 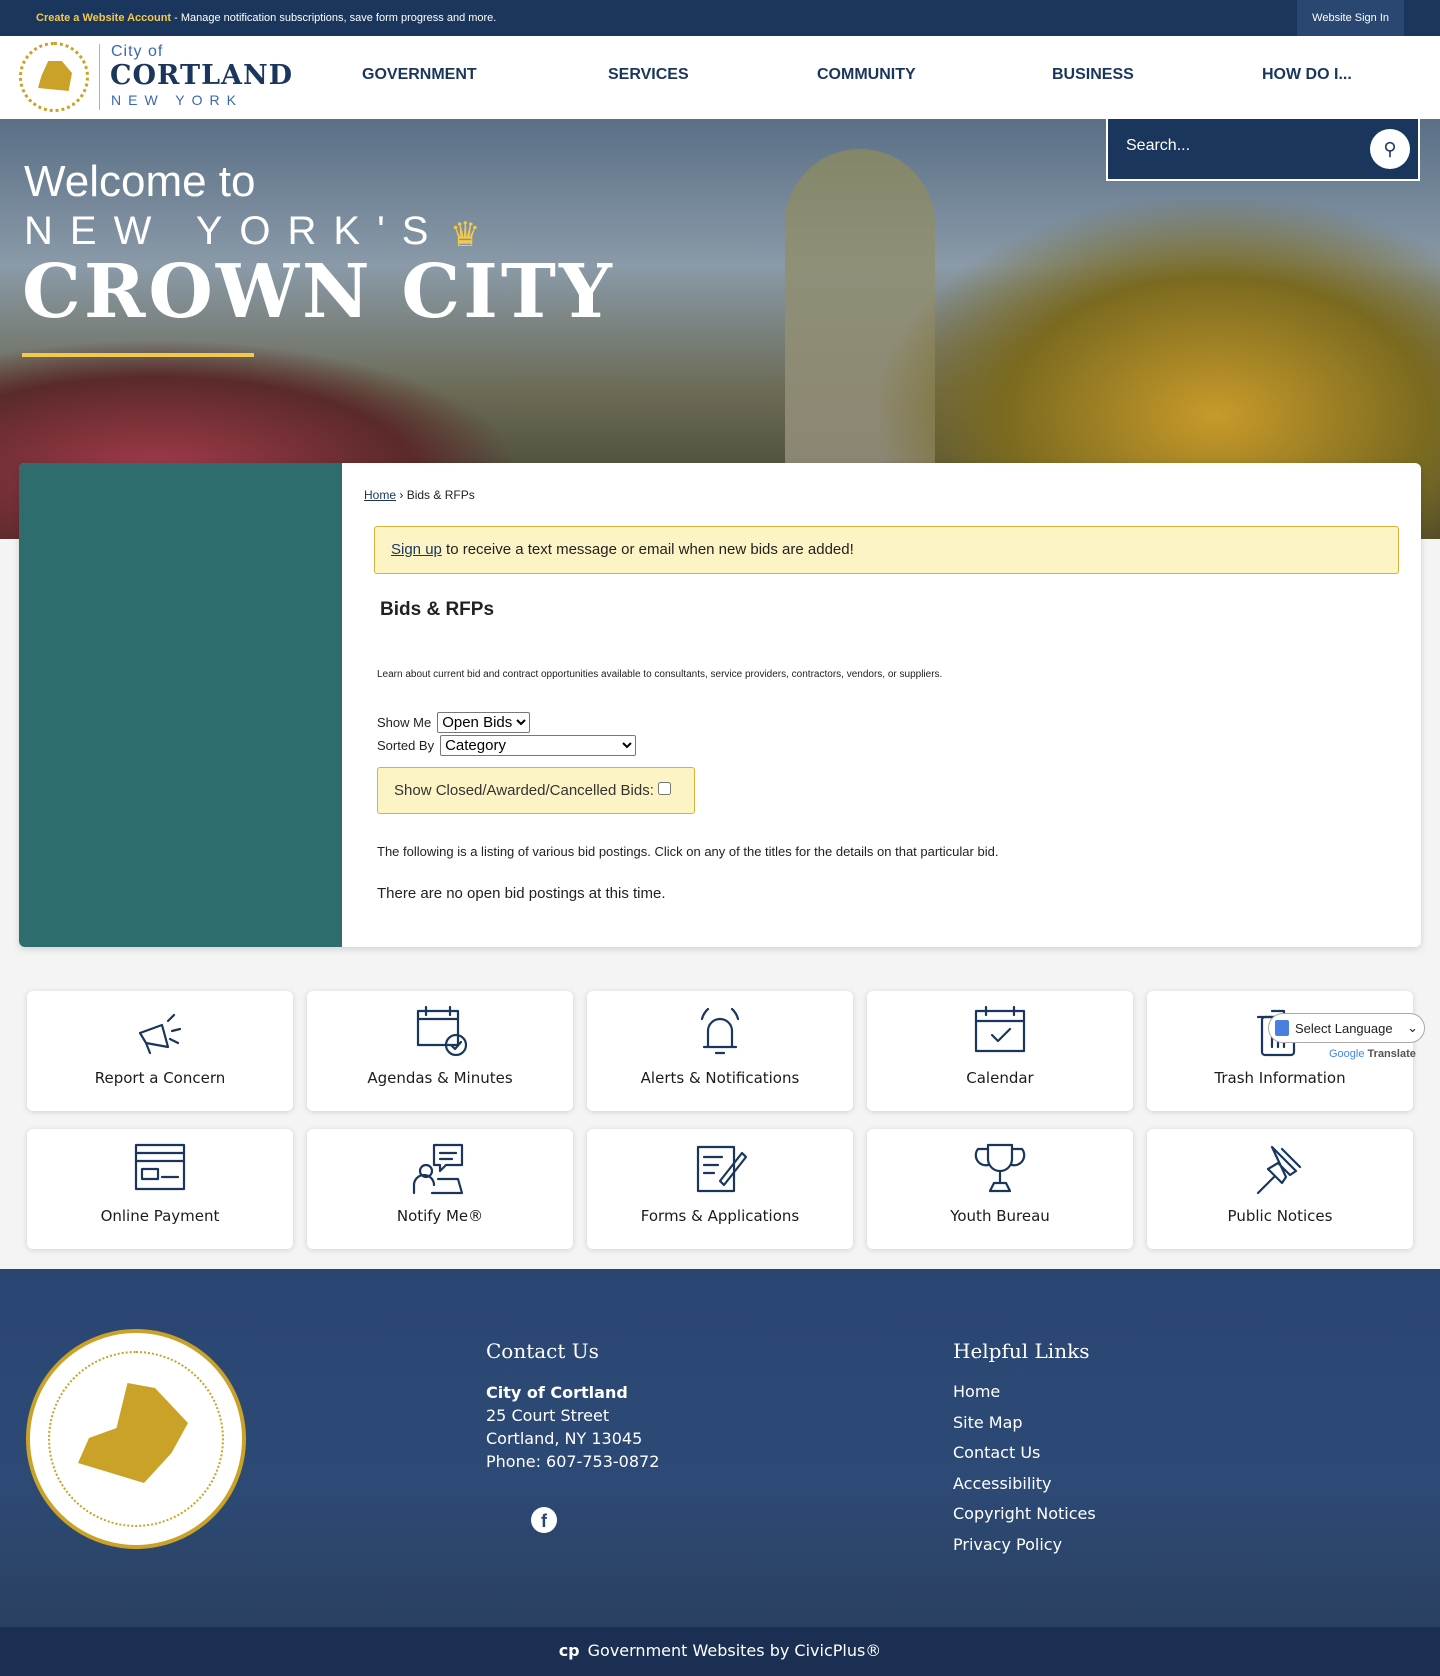 I want to click on breadcrumb-current: Bids & RFPs, so click(x=440, y=495).